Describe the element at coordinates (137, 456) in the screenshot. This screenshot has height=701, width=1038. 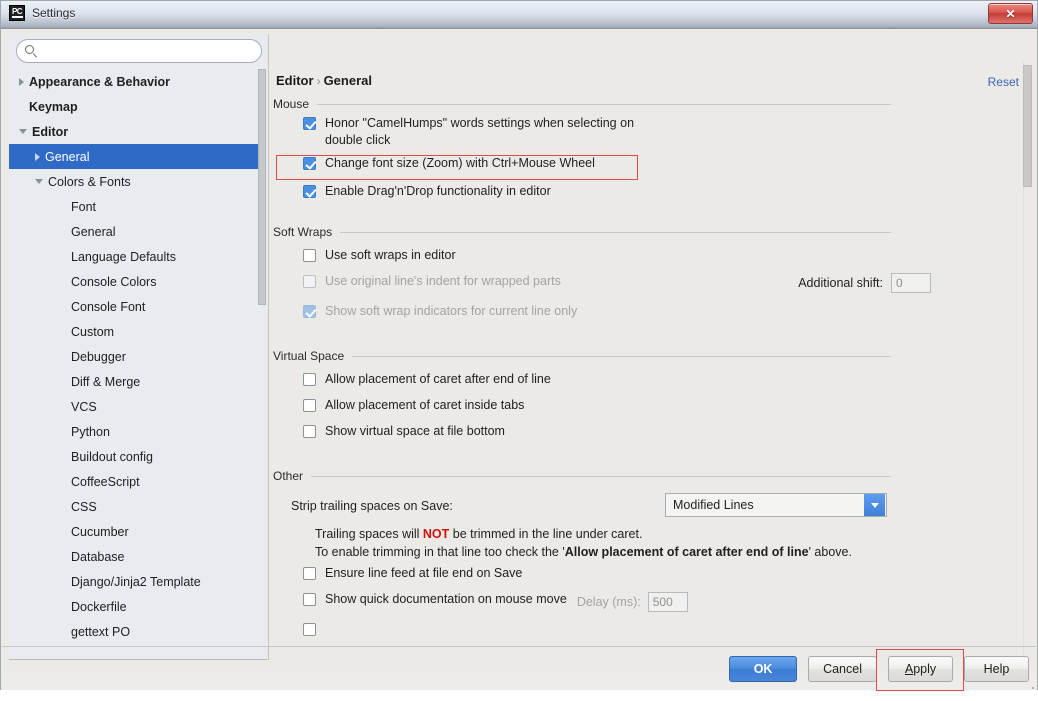
I see `sidebar-item-buildout-config: Buildout config` at that location.